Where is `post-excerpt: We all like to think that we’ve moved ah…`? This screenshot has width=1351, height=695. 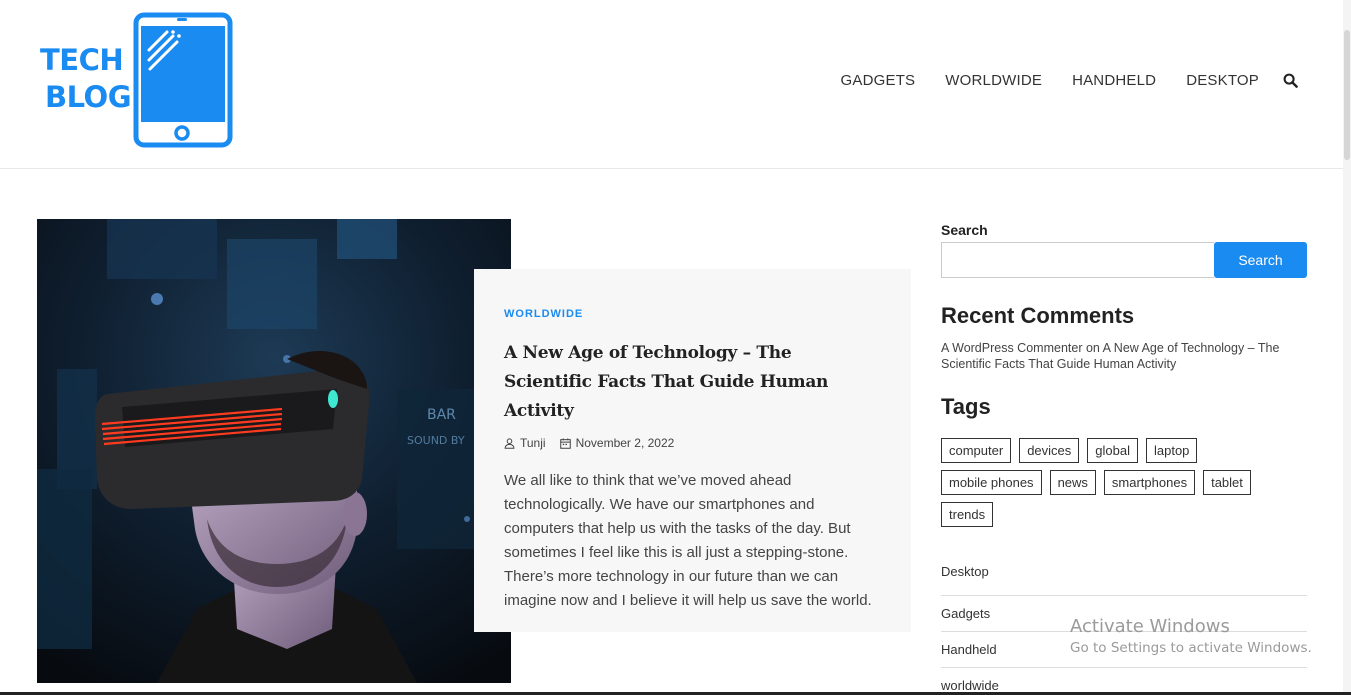
post-excerpt: We all like to think that we’ve moved ah… is located at coordinates (688, 540).